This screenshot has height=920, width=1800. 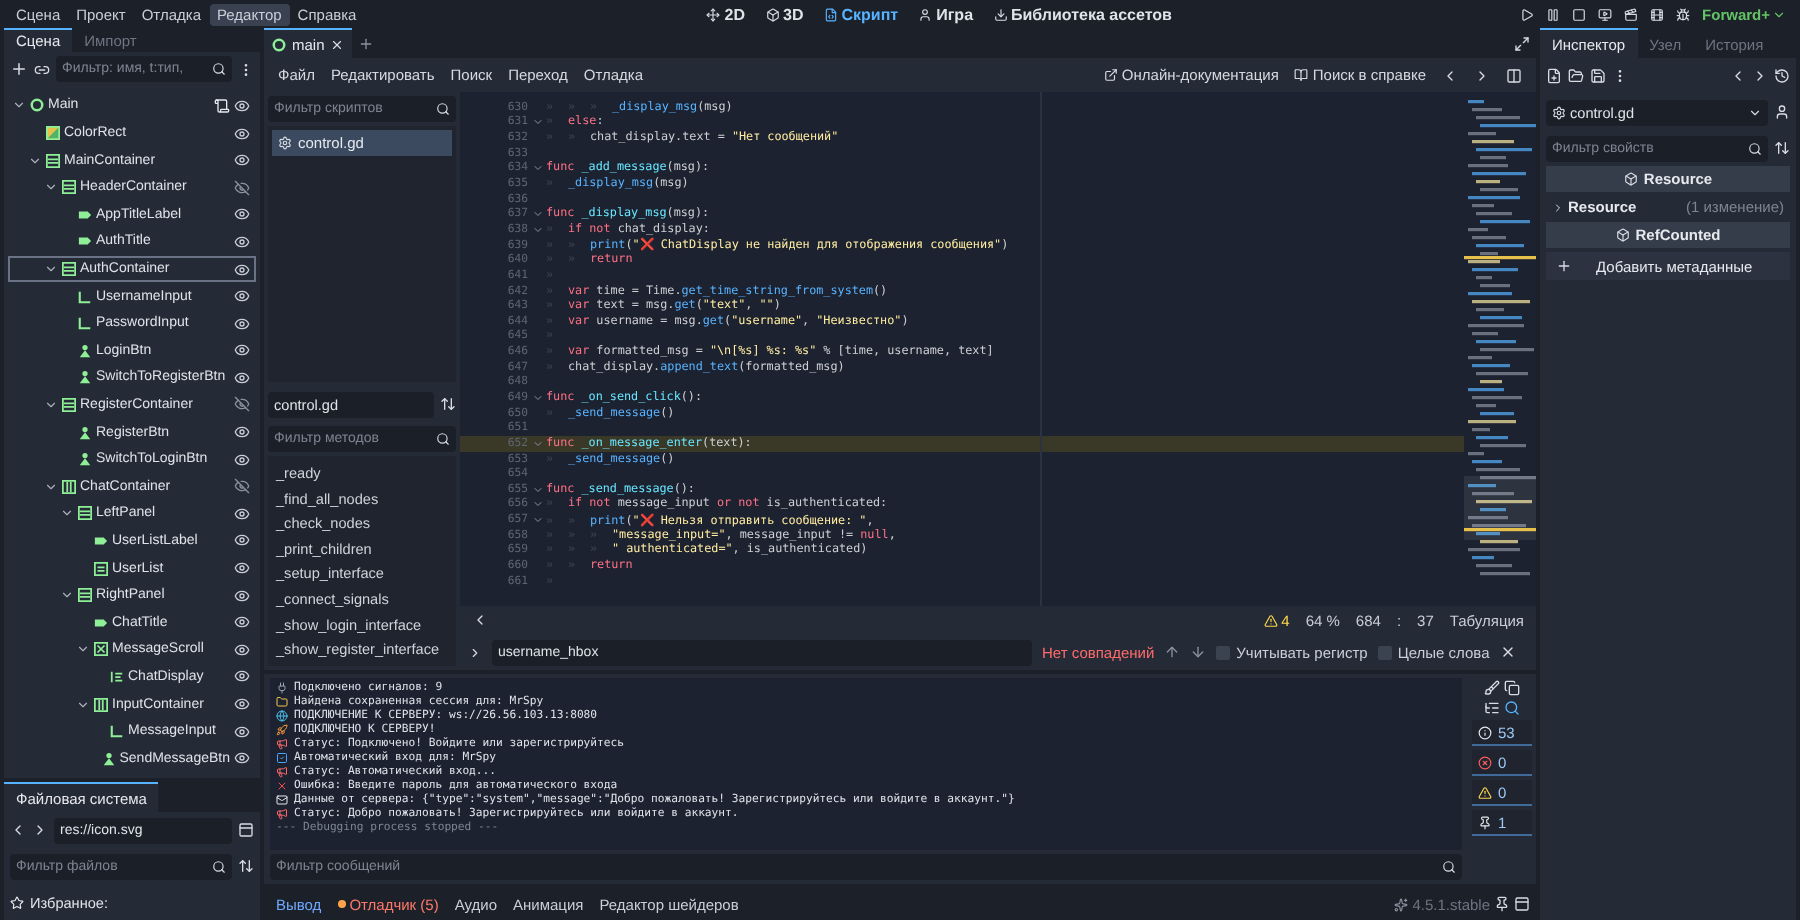 I want to click on caret-icon, so click(x=1779, y=14).